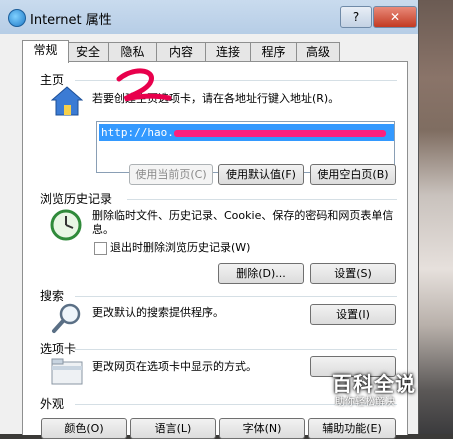 This screenshot has width=453, height=439. Describe the element at coordinates (262, 199) in the screenshot. I see `history-separator` at that location.